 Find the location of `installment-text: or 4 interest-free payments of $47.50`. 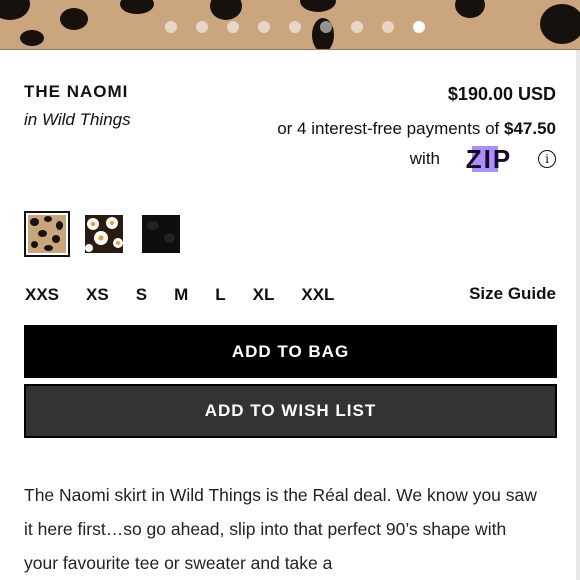

installment-text: or 4 interest-free payments of $47.50 is located at coordinates (416, 129).